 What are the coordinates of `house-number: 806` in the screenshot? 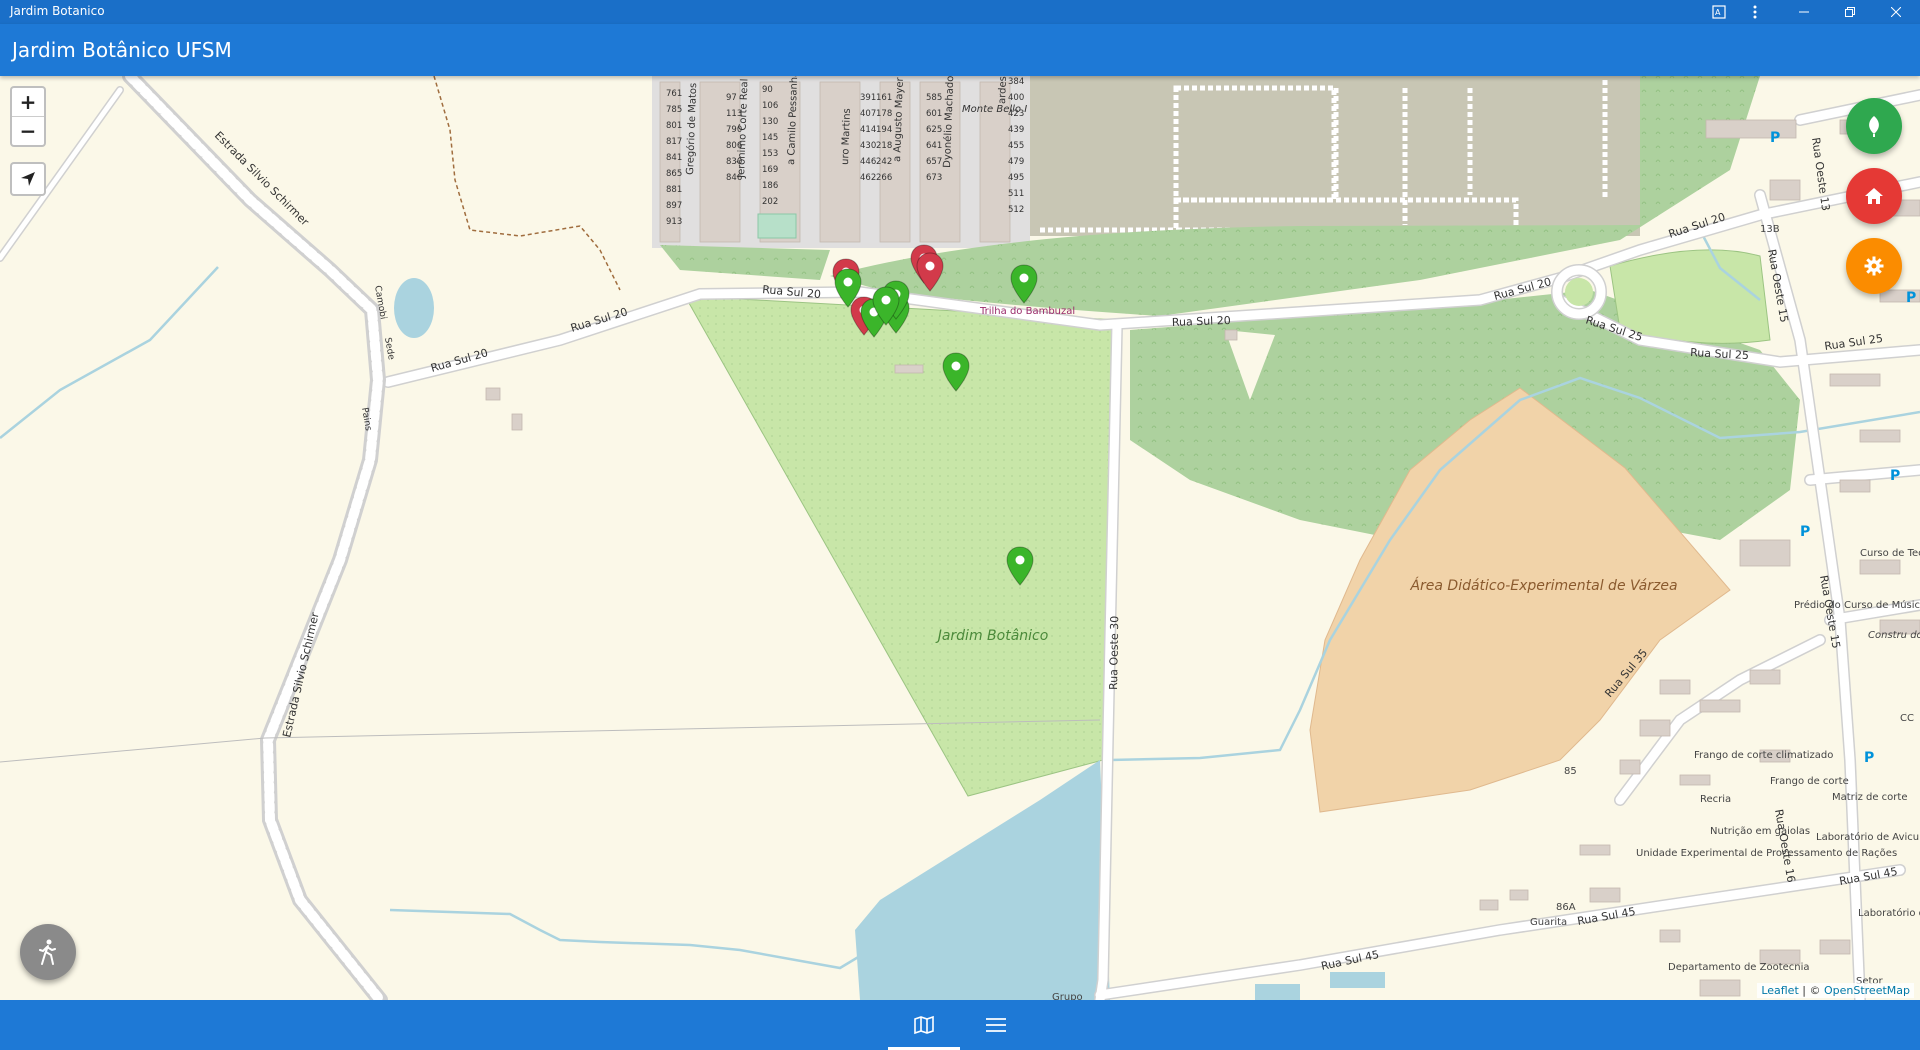 It's located at (734, 146).